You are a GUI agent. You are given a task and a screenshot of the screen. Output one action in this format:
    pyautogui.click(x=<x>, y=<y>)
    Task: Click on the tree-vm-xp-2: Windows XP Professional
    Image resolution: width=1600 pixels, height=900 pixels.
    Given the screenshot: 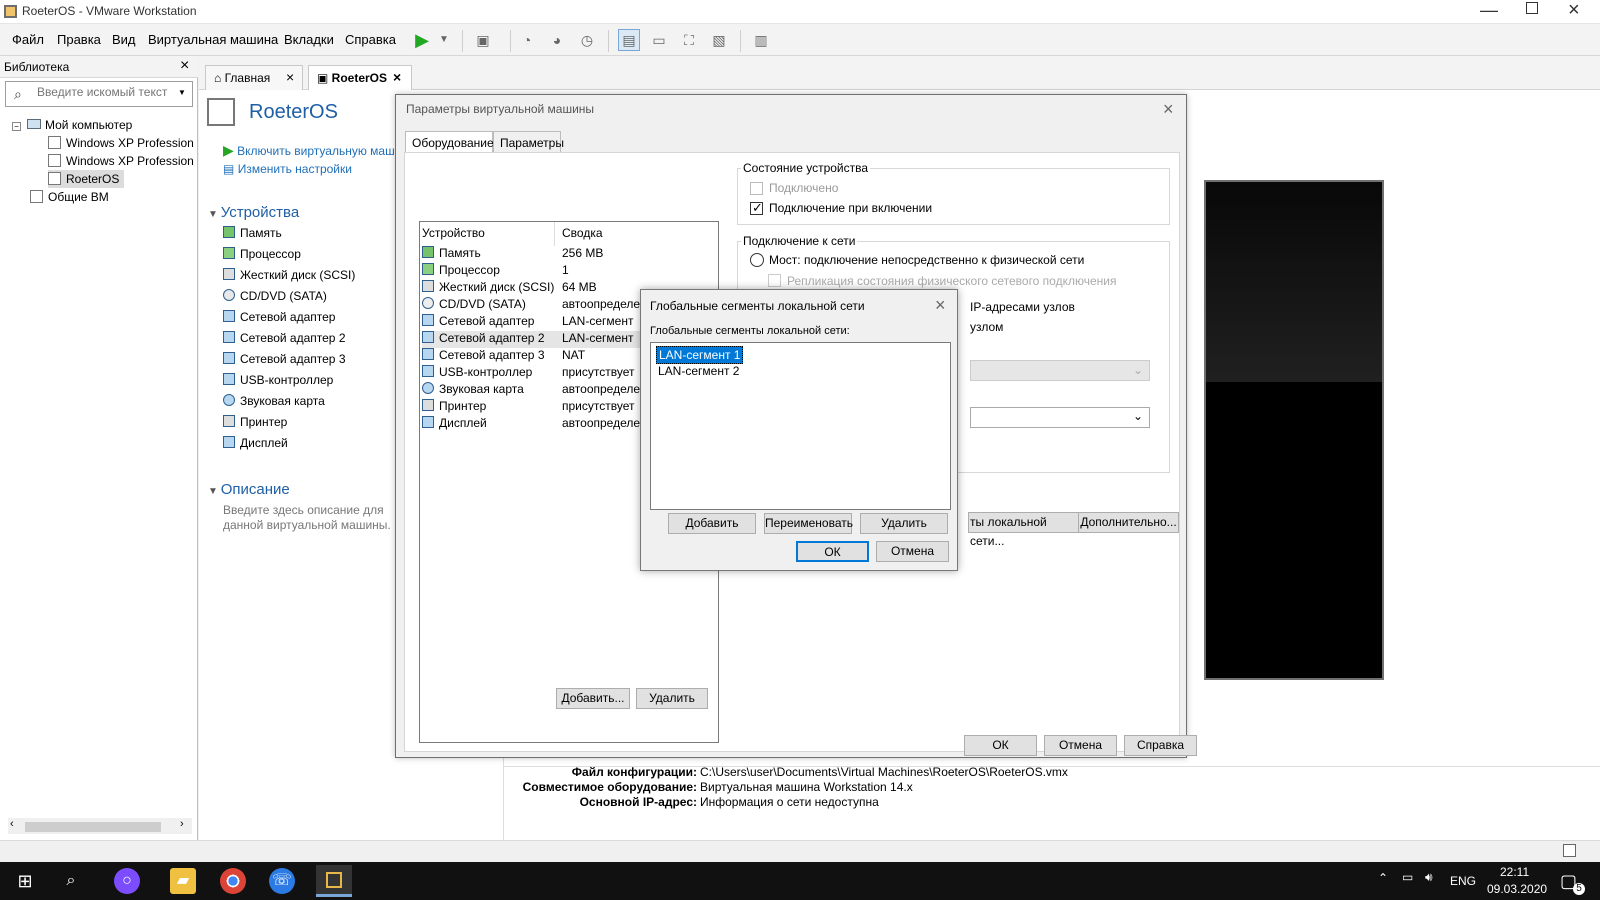 What is the action you would take?
    pyautogui.click(x=121, y=161)
    